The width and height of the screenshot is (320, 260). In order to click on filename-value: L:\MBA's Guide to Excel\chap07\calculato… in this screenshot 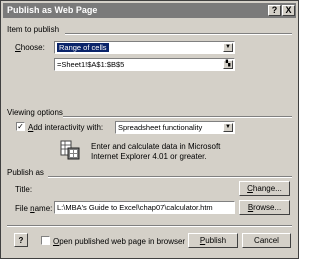, I will do `click(135, 207)`.